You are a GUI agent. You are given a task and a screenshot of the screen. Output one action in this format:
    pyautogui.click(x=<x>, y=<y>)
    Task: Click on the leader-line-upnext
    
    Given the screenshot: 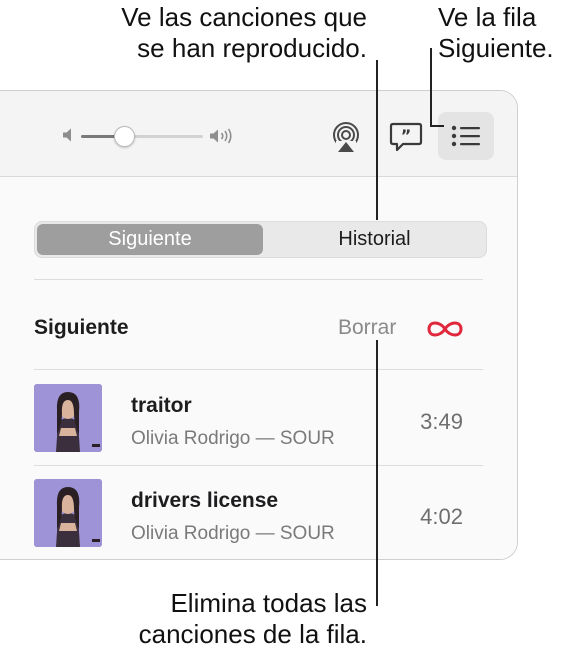 What is the action you would take?
    pyautogui.click(x=431, y=87)
    